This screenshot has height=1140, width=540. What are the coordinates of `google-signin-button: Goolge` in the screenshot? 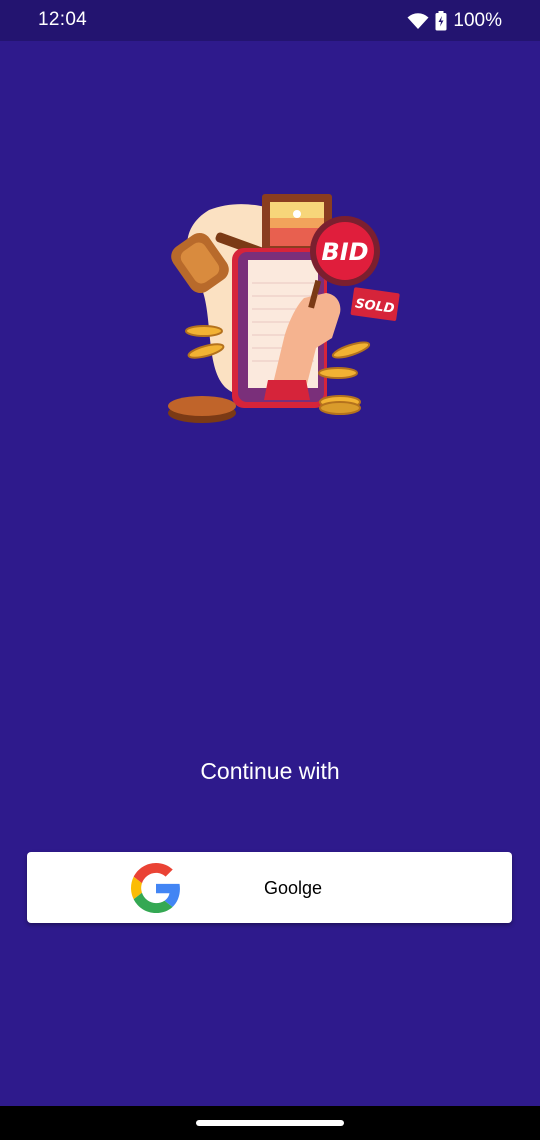 It's located at (269, 887).